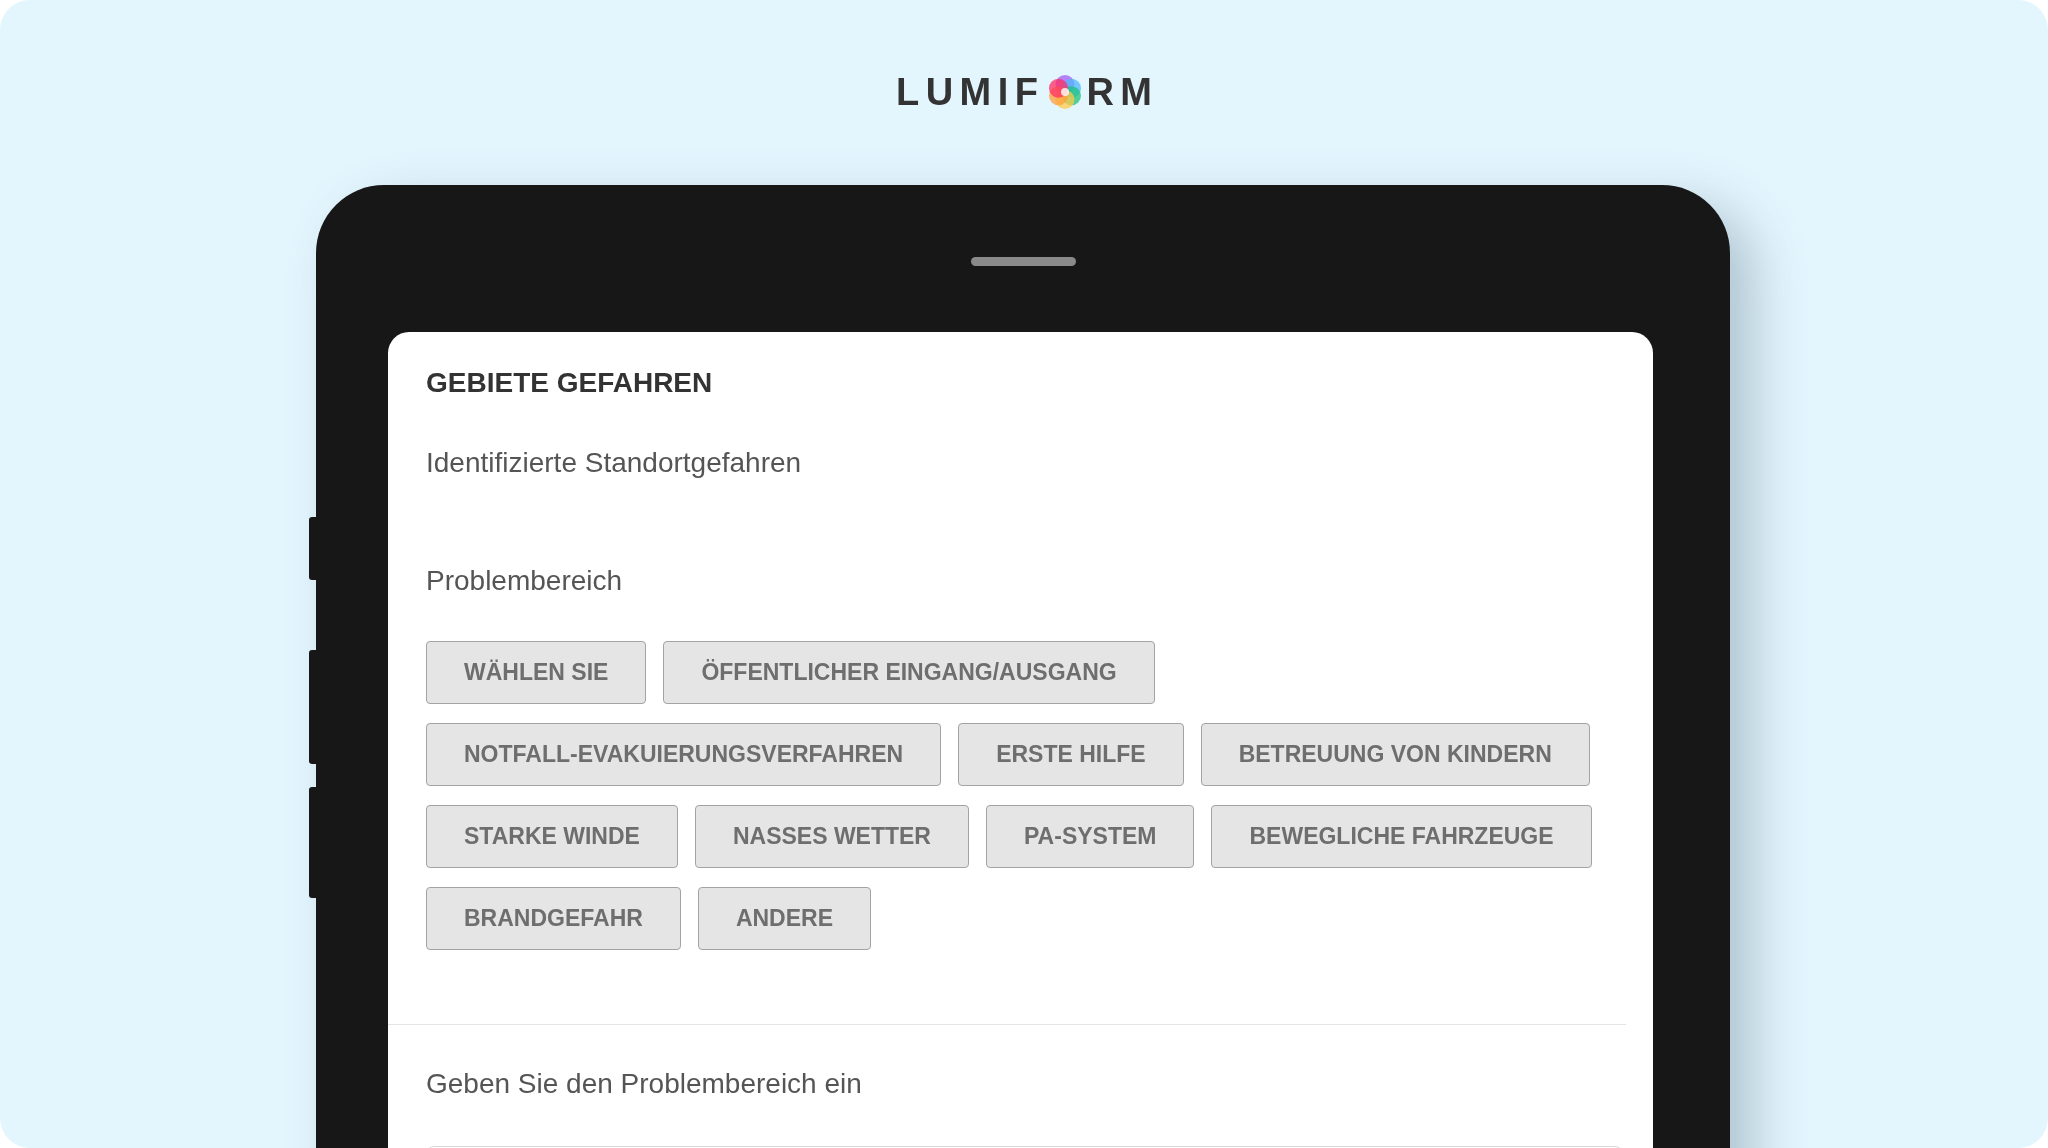 This screenshot has width=2048, height=1148. What do you see at coordinates (684, 754) in the screenshot?
I see `choice-button: NOTFALL-EVAKUIERUNGSVERFAHREN` at bounding box center [684, 754].